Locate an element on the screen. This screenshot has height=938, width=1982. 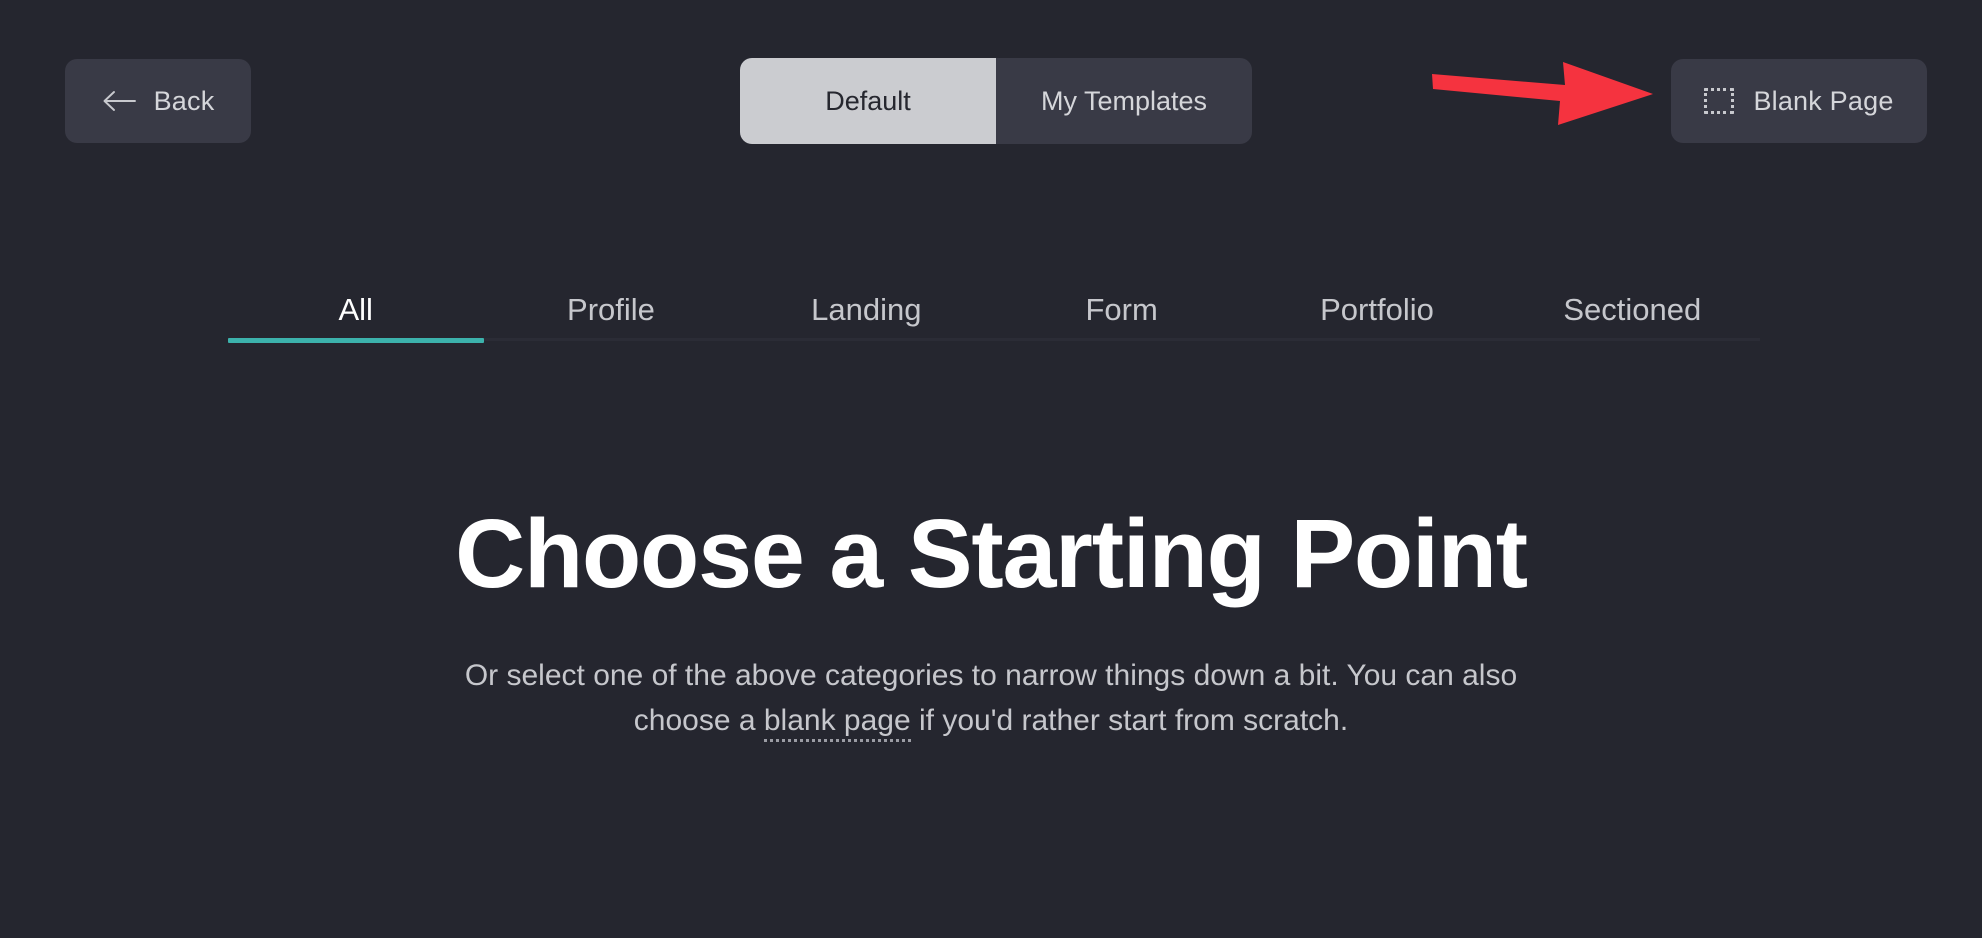
tab-sectioned: Sectioned is located at coordinates (1632, 315).